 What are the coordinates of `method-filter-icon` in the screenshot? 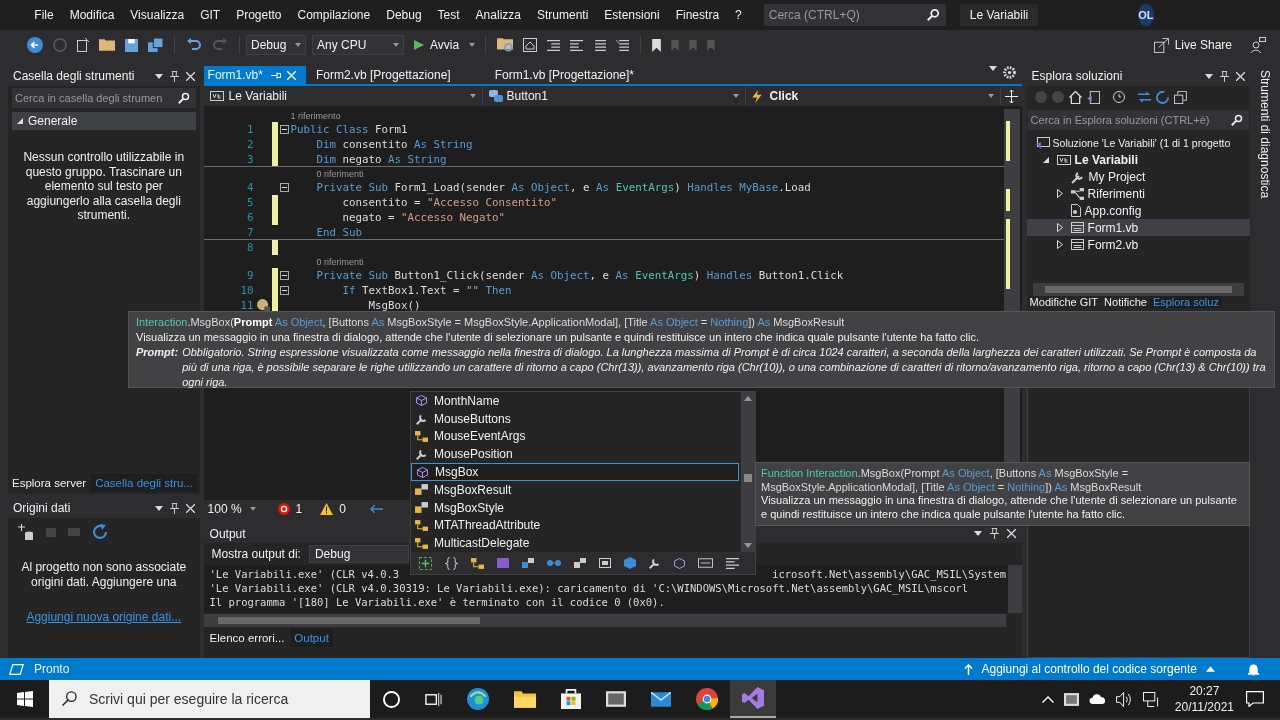 It's located at (679, 563).